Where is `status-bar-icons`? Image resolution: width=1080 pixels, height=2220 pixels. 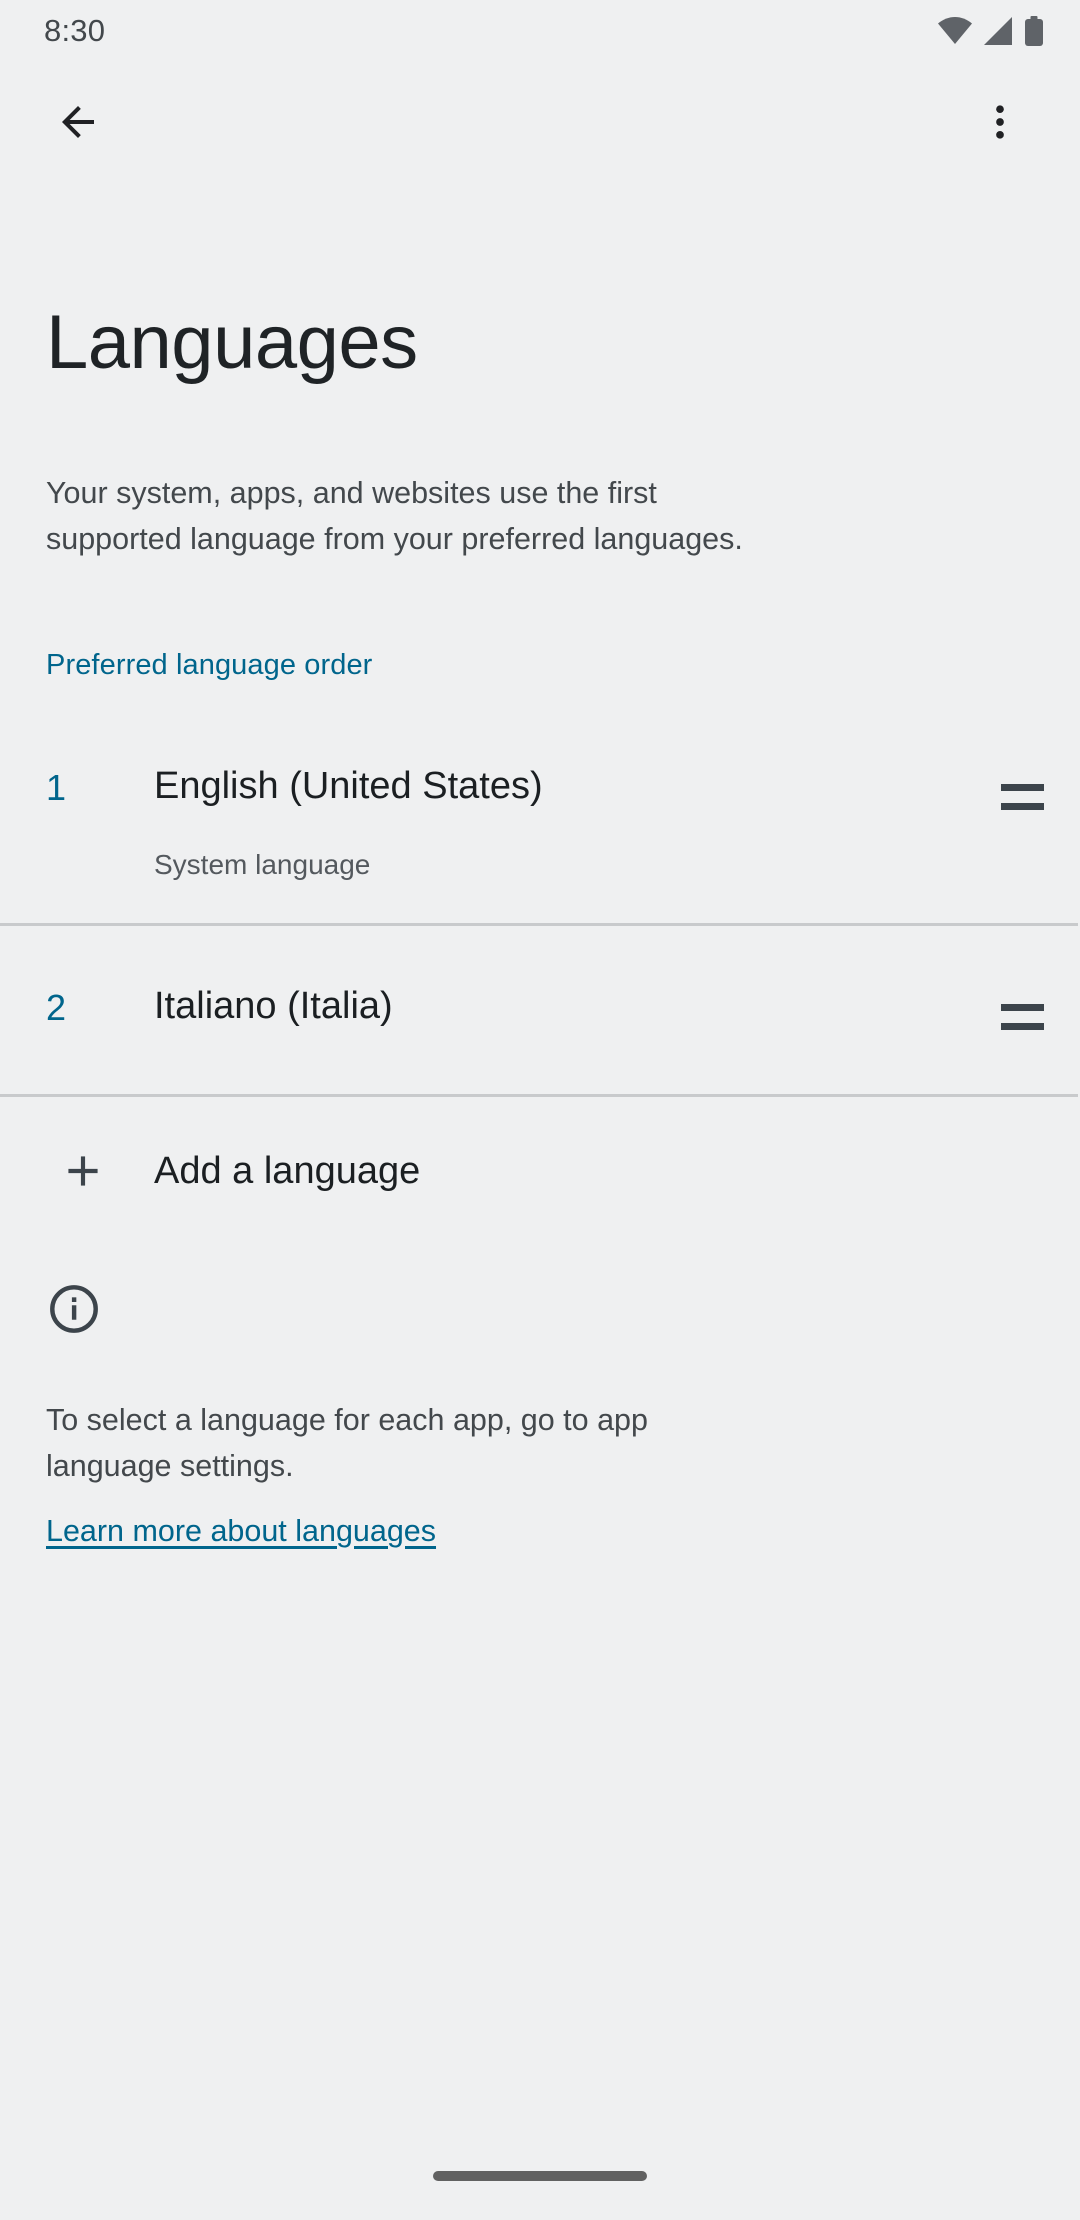 status-bar-icons is located at coordinates (991, 31).